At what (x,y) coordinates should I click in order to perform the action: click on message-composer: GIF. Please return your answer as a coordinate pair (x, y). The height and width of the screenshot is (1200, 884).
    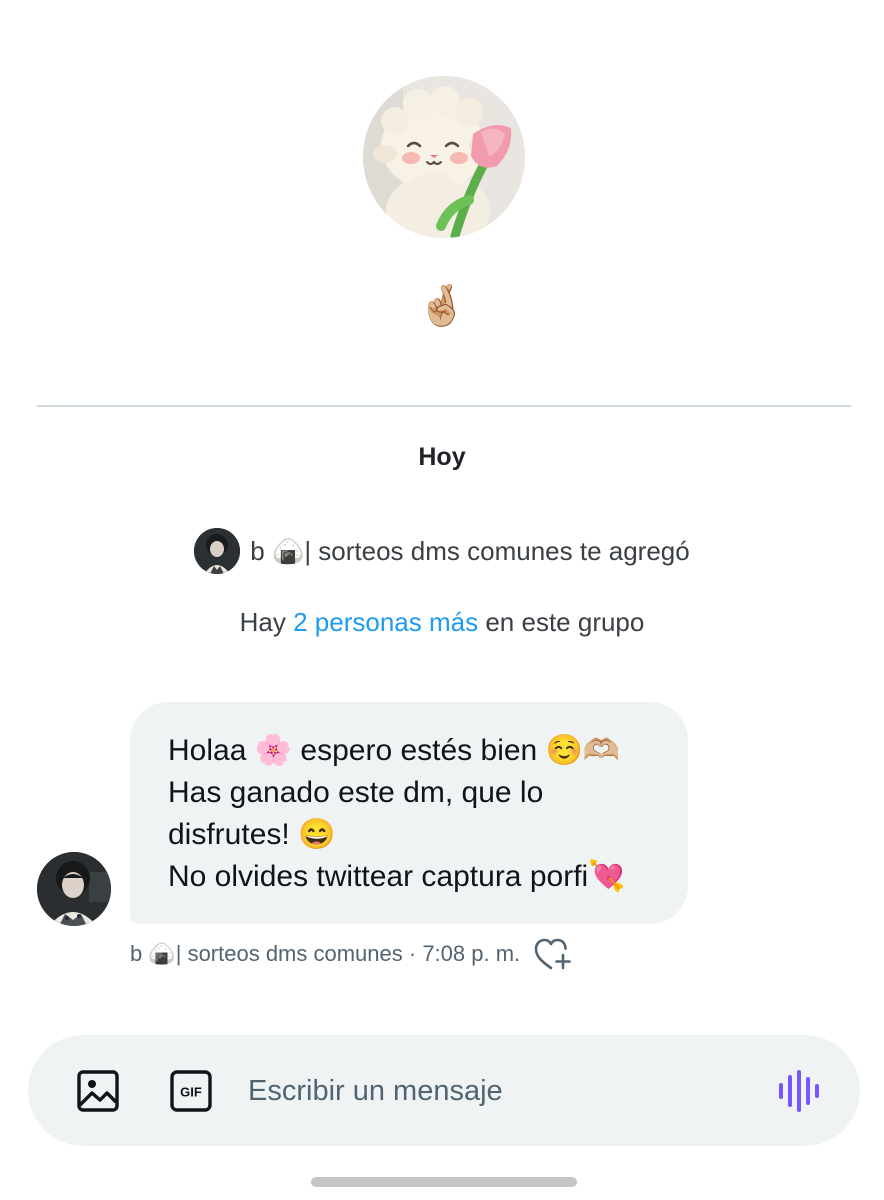
    Looking at the image, I should click on (444, 1090).